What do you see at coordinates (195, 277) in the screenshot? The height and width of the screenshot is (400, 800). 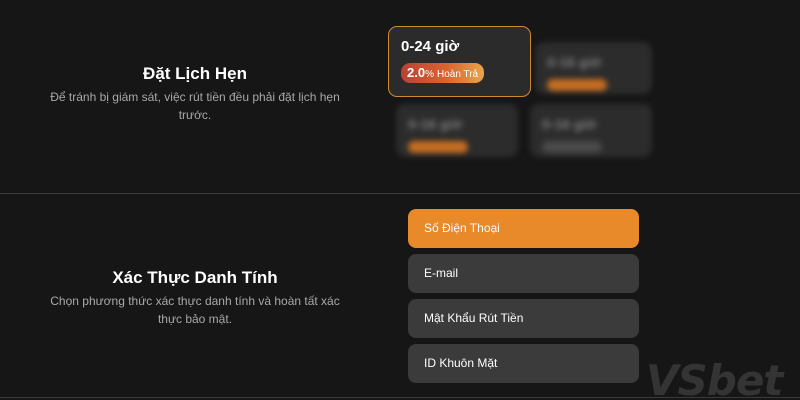 I see `verification-title: Xác Thực Danh Tính` at bounding box center [195, 277].